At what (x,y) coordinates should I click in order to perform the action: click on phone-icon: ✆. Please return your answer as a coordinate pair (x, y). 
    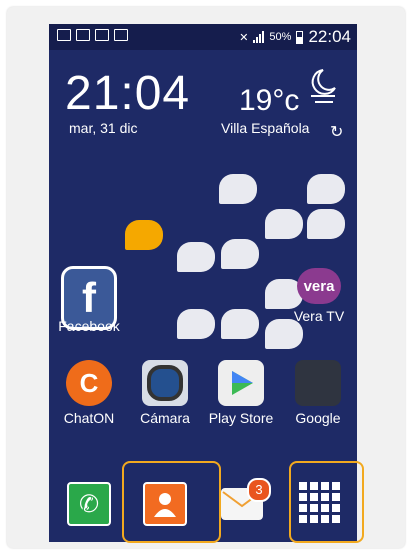
    Looking at the image, I should click on (89, 504).